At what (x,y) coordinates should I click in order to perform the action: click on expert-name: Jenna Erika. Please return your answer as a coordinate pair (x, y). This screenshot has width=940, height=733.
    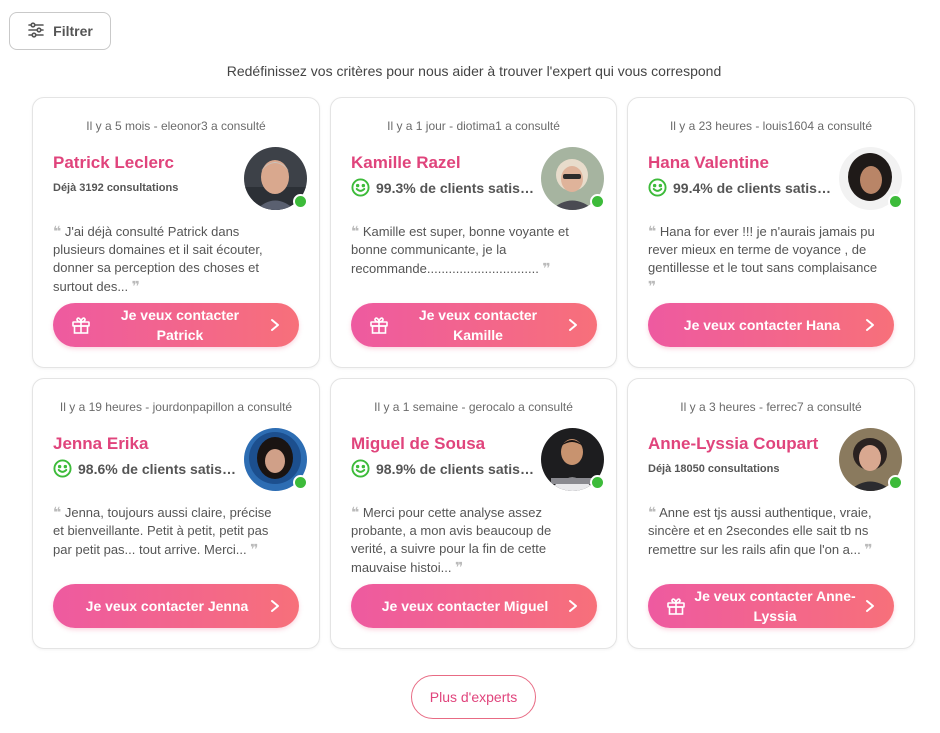
    Looking at the image, I should click on (100, 444).